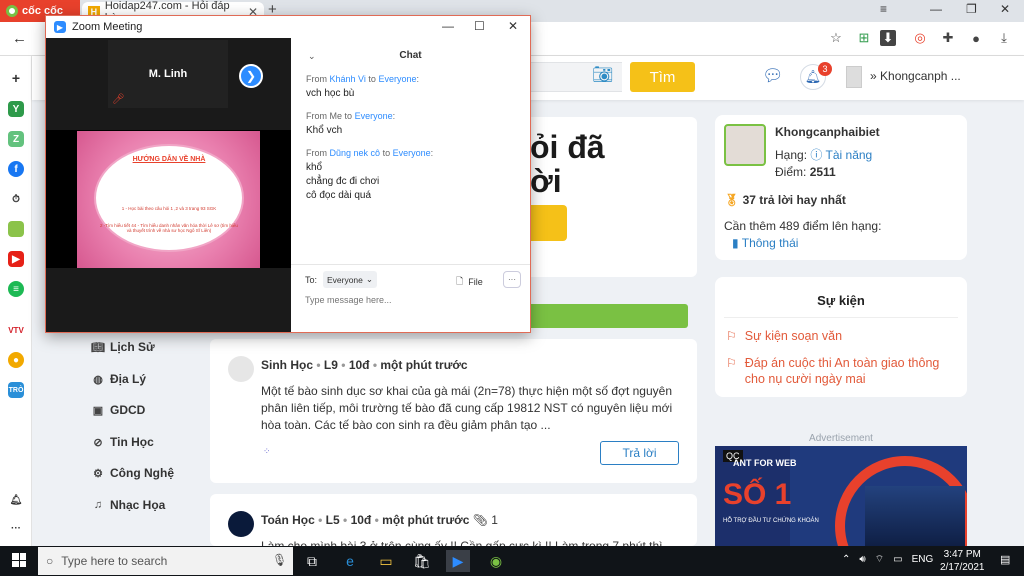  Describe the element at coordinates (348, 79) in the screenshot. I see `message-sender: Khánh Vi` at that location.